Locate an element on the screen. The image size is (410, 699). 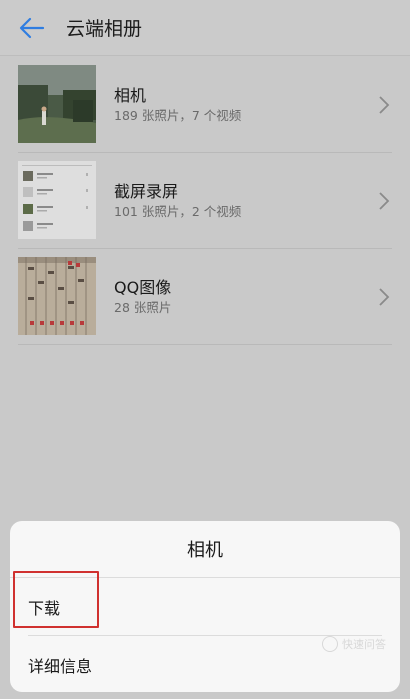
album-name: QQ图像 is located at coordinates (143, 287).